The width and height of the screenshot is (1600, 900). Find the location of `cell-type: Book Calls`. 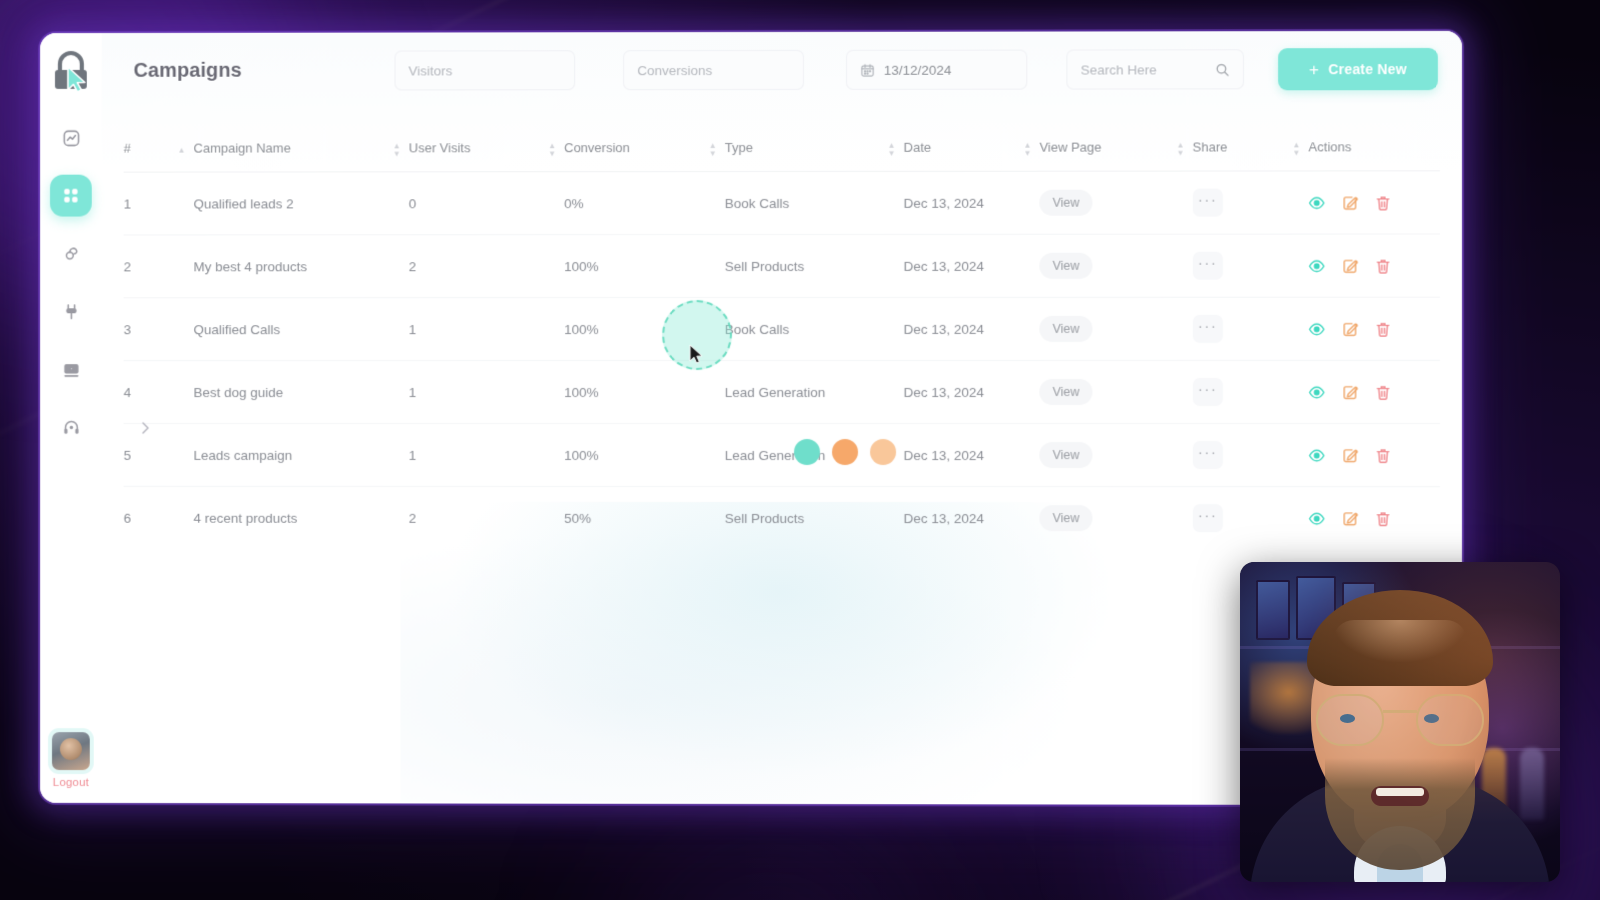

cell-type: Book Calls is located at coordinates (814, 203).